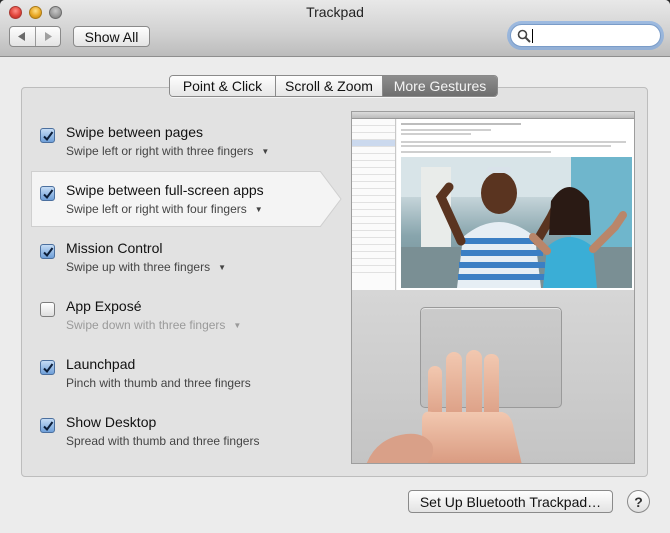 This screenshot has height=533, width=670. Describe the element at coordinates (439, 86) in the screenshot. I see `tab-more-gestures: More Gestures` at that location.